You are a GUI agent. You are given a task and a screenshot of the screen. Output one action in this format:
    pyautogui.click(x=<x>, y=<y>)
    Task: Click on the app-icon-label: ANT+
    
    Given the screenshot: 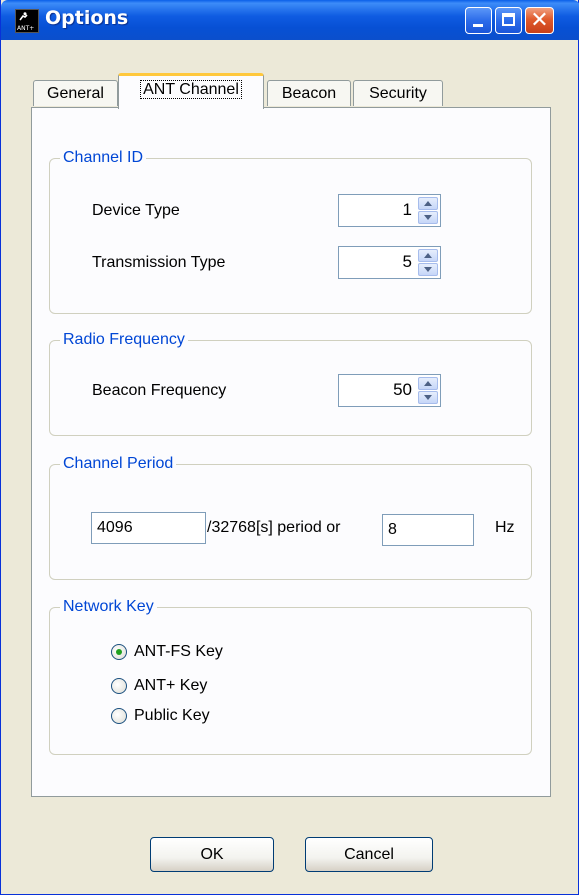 What is the action you would take?
    pyautogui.click(x=26, y=28)
    